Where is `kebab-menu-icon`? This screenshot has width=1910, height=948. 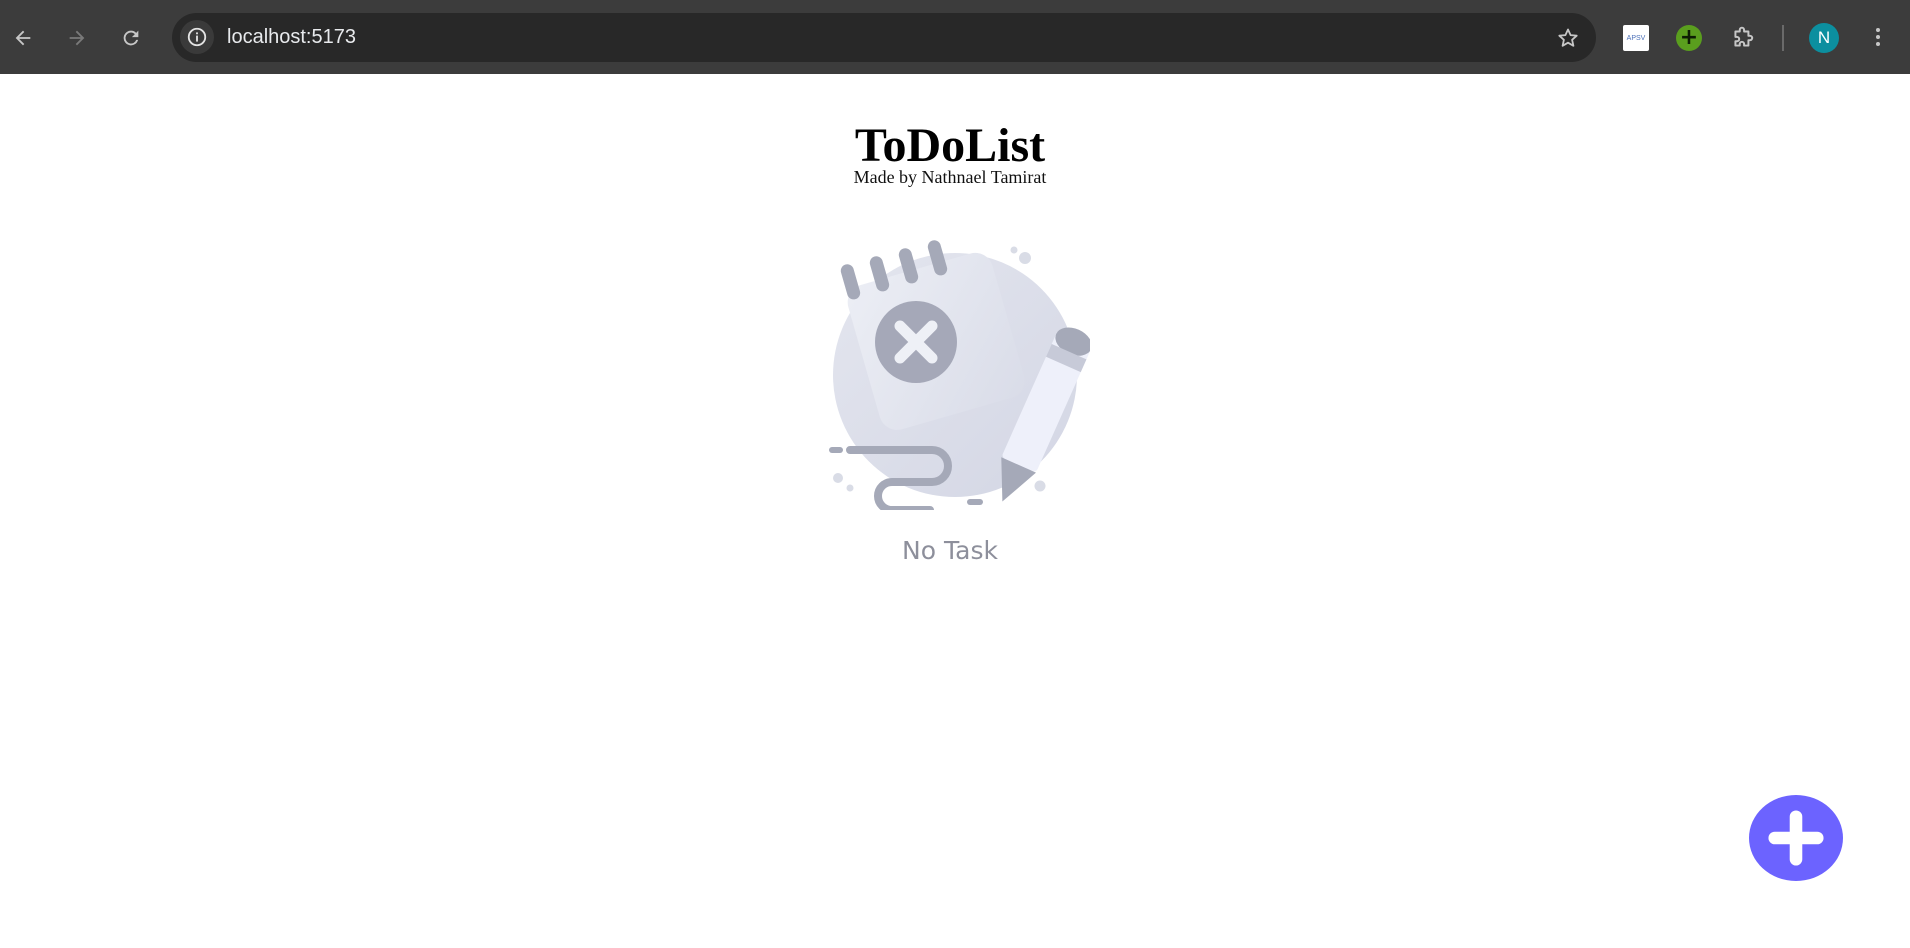 kebab-menu-icon is located at coordinates (1878, 37).